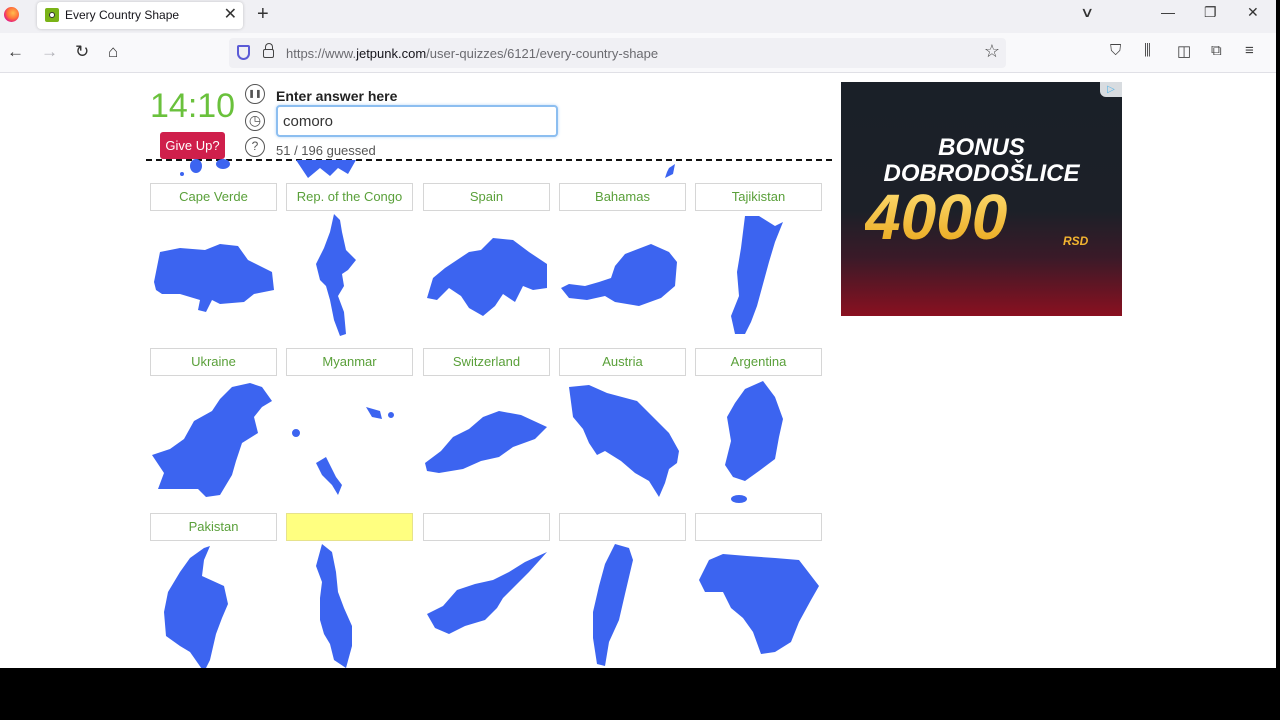 The image size is (1280, 720). I want to click on advertisement: BONUS DOBRODOŠLICE 4000 RSD ▷, so click(981, 199).